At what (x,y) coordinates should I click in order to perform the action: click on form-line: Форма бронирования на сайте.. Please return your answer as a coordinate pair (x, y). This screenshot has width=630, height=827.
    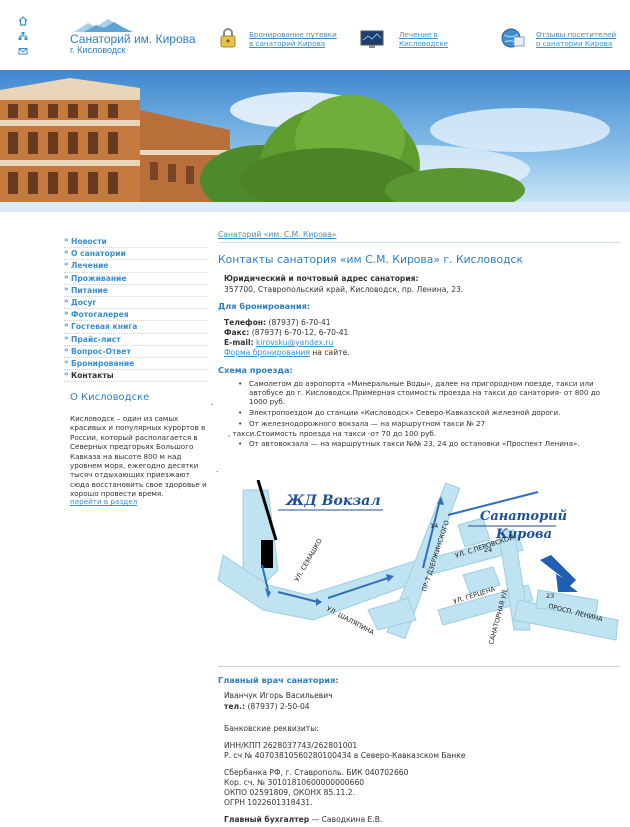
    Looking at the image, I should click on (287, 352).